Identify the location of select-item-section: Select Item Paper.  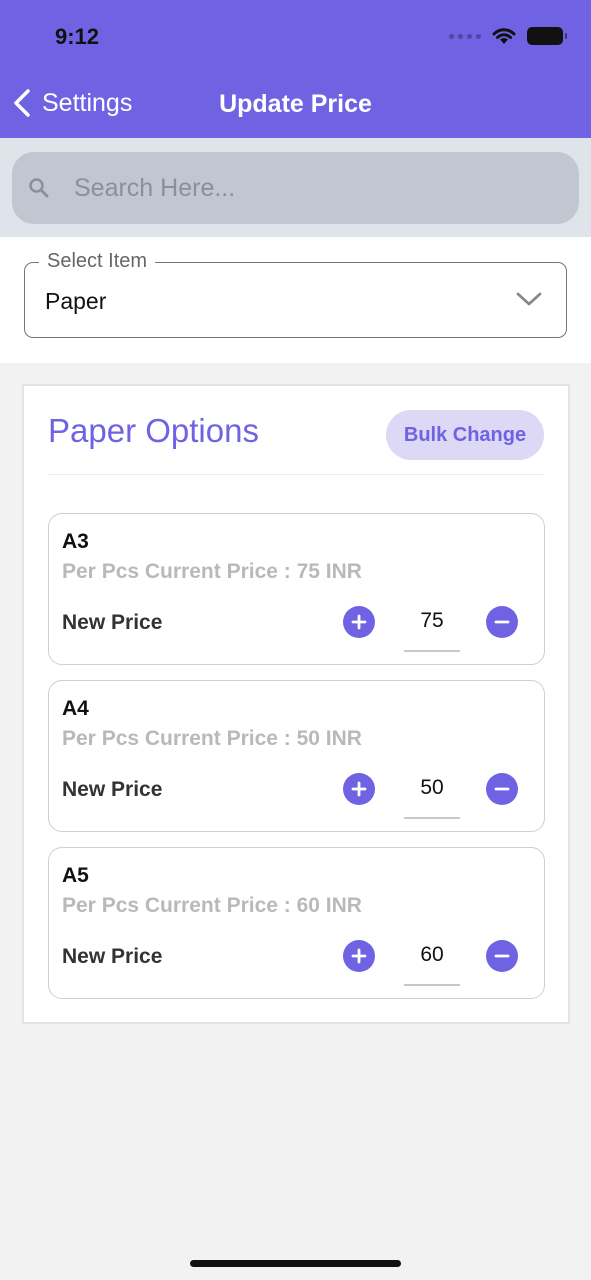
(295, 300).